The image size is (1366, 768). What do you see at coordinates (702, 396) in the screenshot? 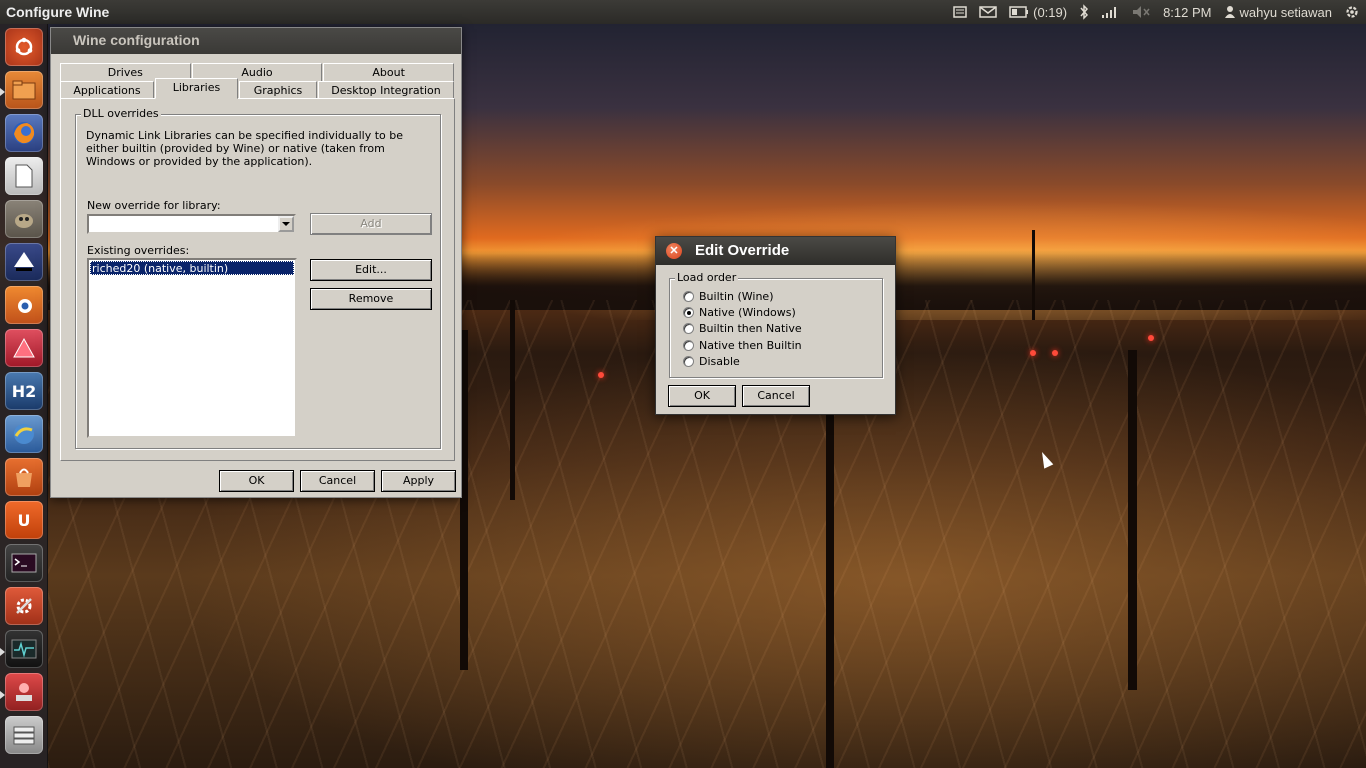
I see `dialog-ok-button: OK` at bounding box center [702, 396].